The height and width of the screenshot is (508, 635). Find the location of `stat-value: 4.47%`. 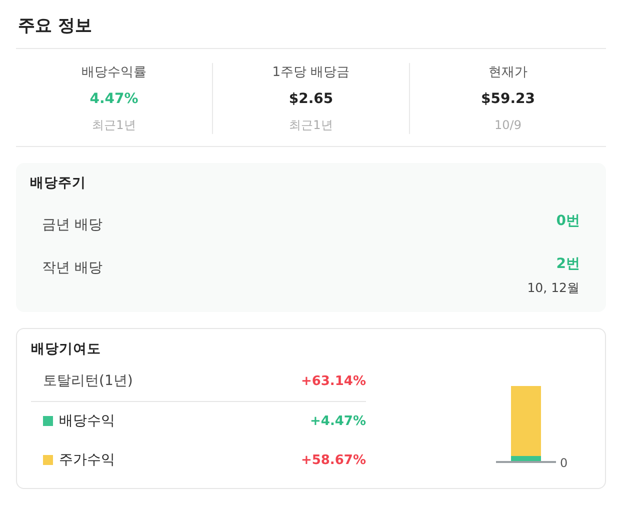

stat-value: 4.47% is located at coordinates (114, 99).